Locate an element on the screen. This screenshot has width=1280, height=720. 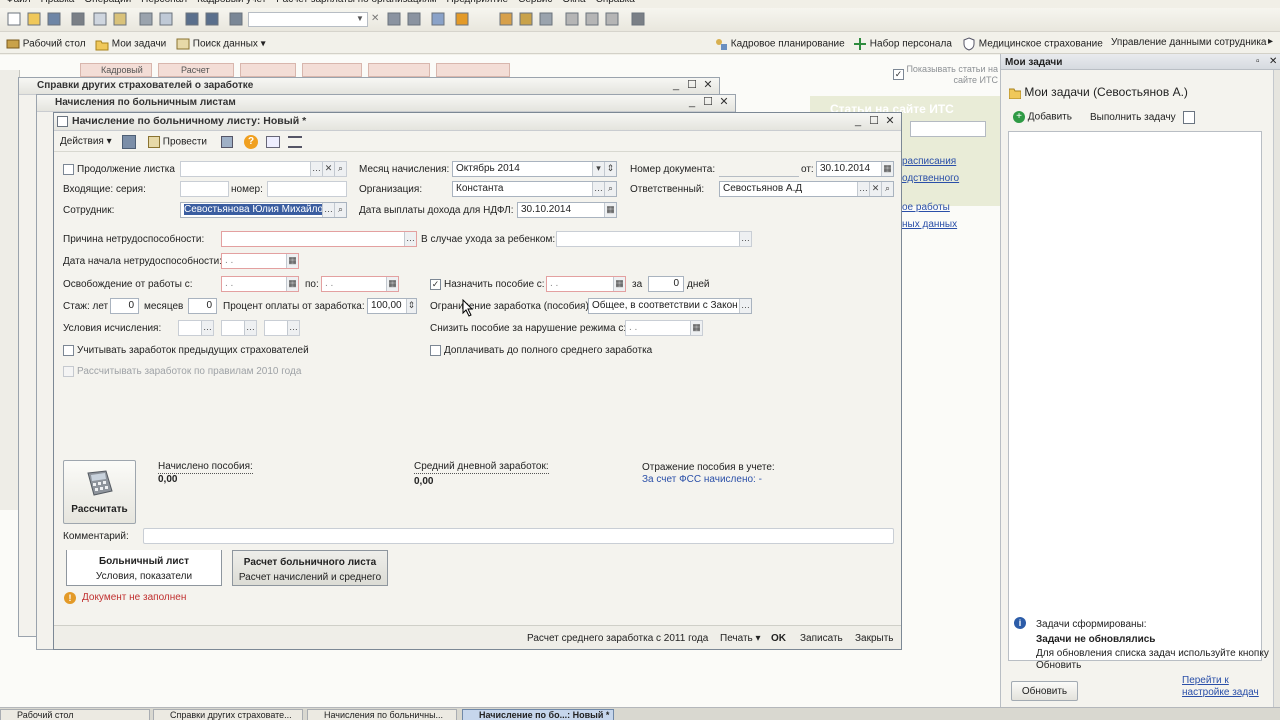
tasks-panel-close: ✕ is located at coordinates (1273, 62).